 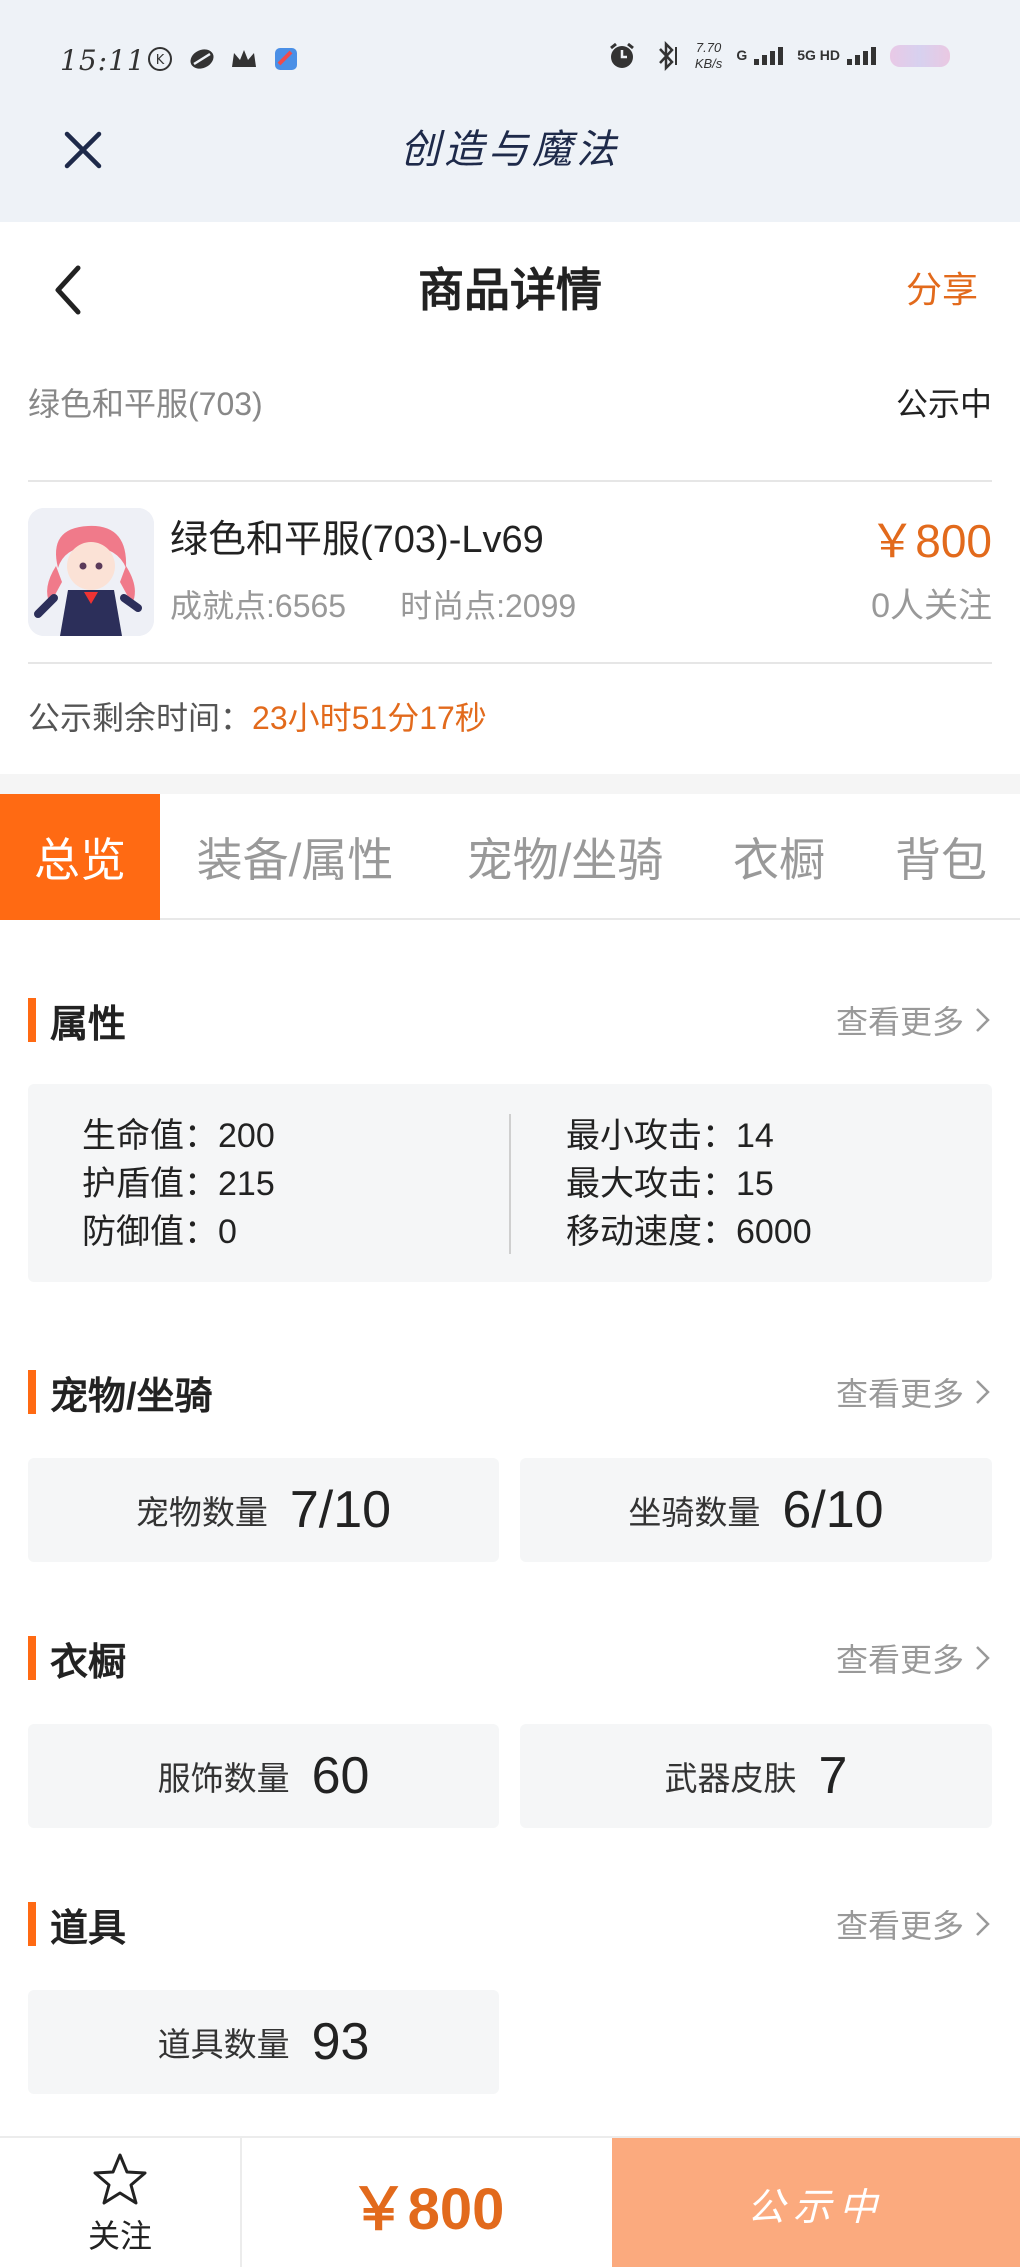 I want to click on net-speed: 7.70 KB/s, so click(x=708, y=56).